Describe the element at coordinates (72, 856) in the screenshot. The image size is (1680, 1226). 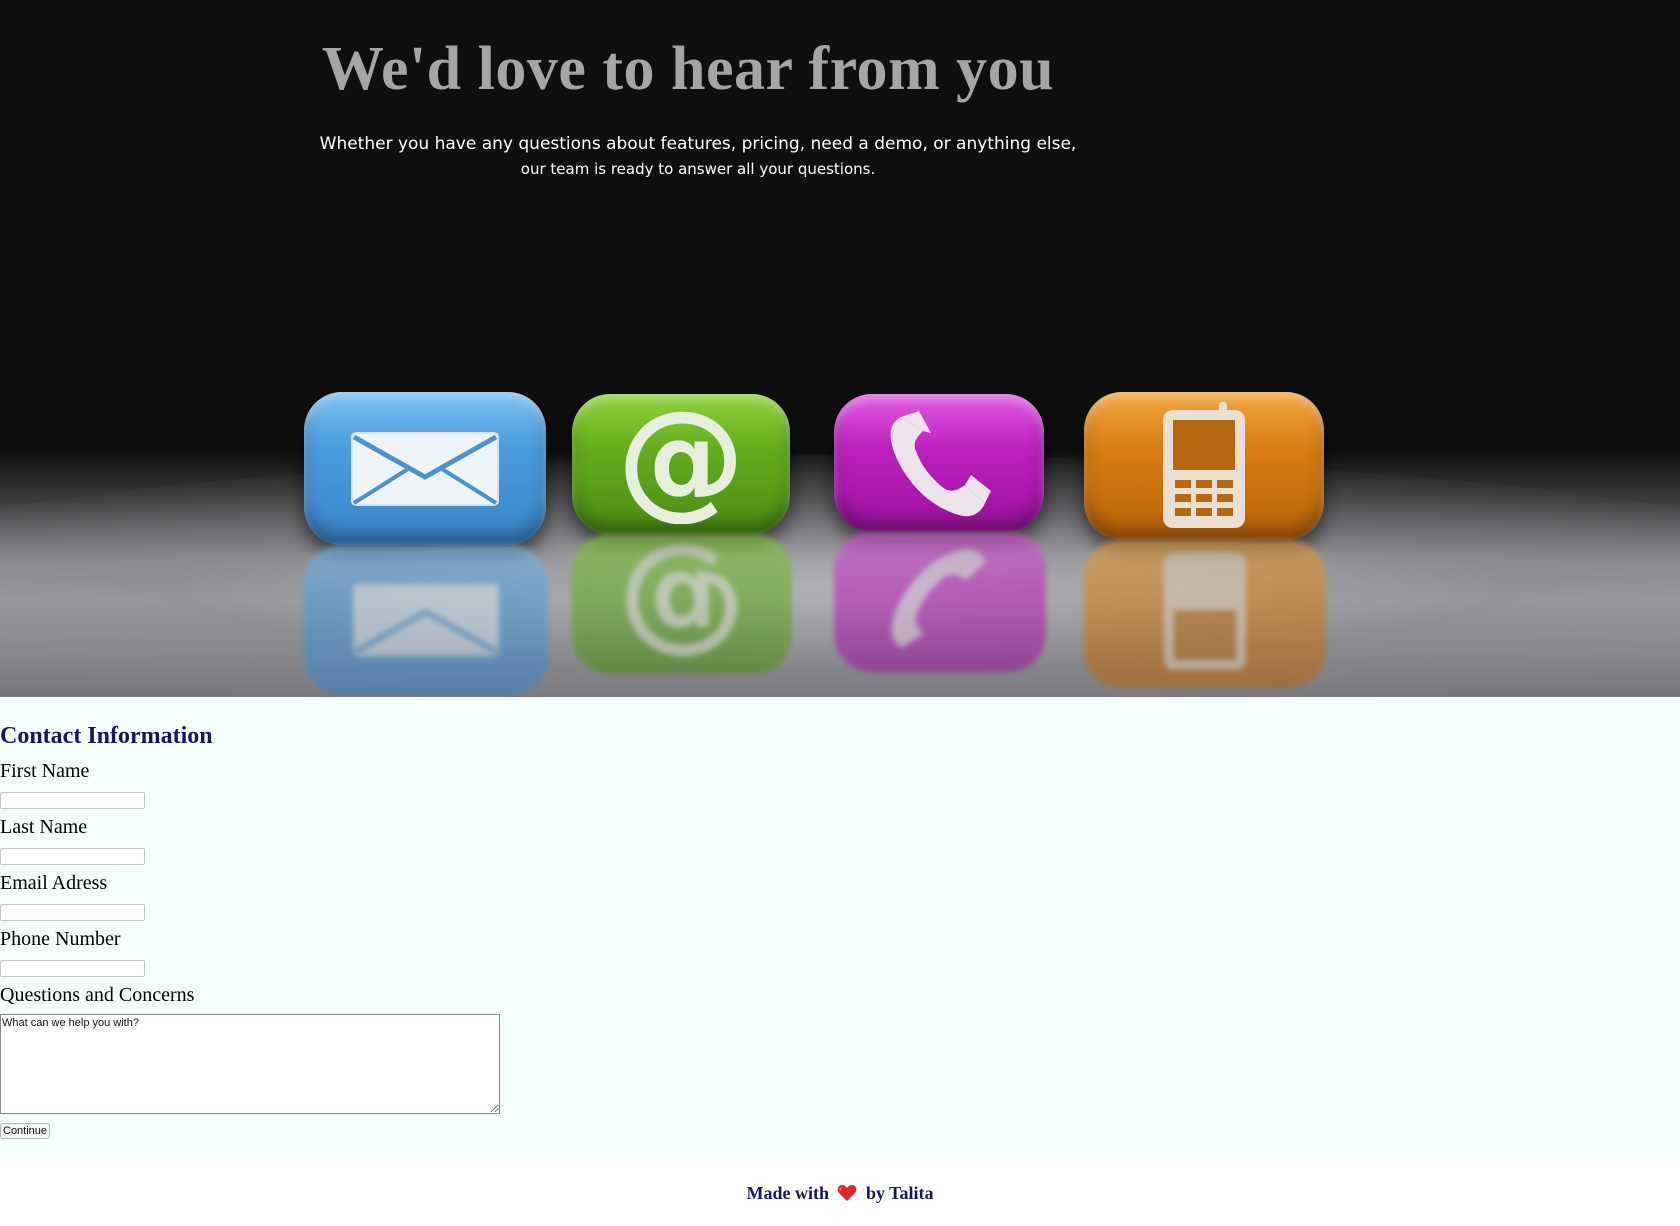
I see `last-name-input` at that location.